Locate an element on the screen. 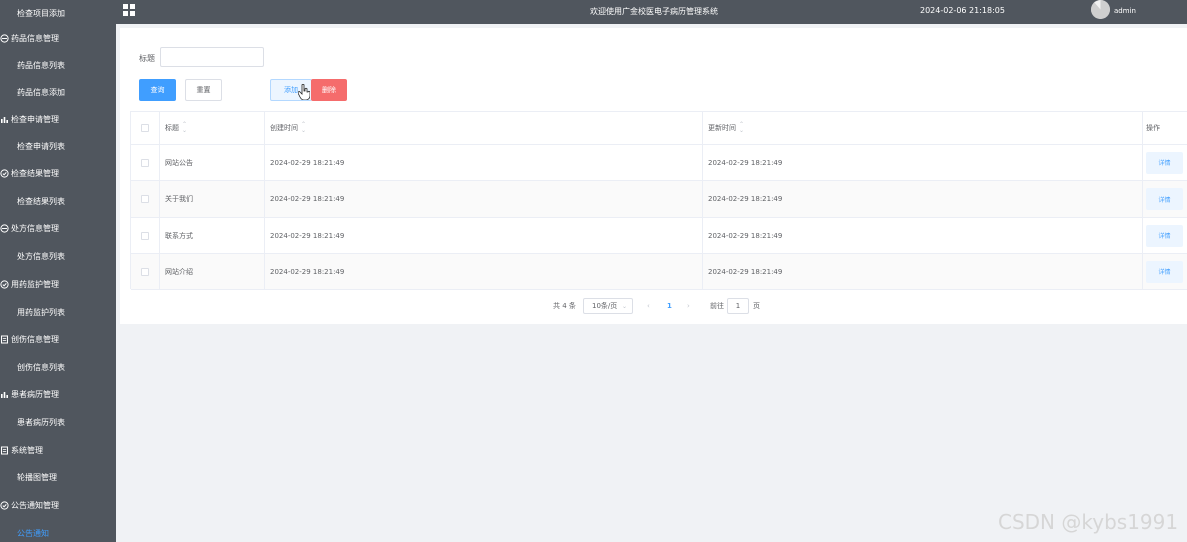 The width and height of the screenshot is (1187, 542). sidebar-item-label: 公告通知管理 is located at coordinates (35, 505).